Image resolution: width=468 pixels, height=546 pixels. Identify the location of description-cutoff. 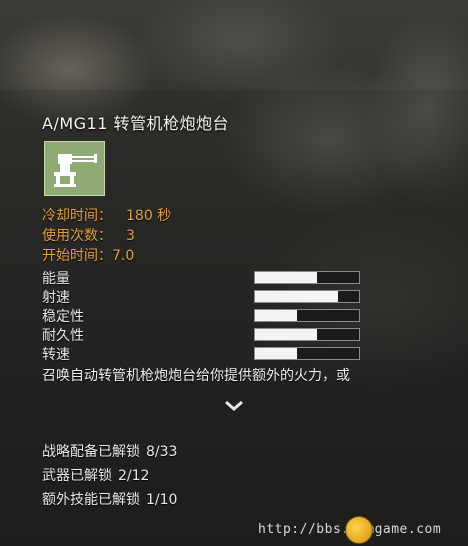
(232, 389).